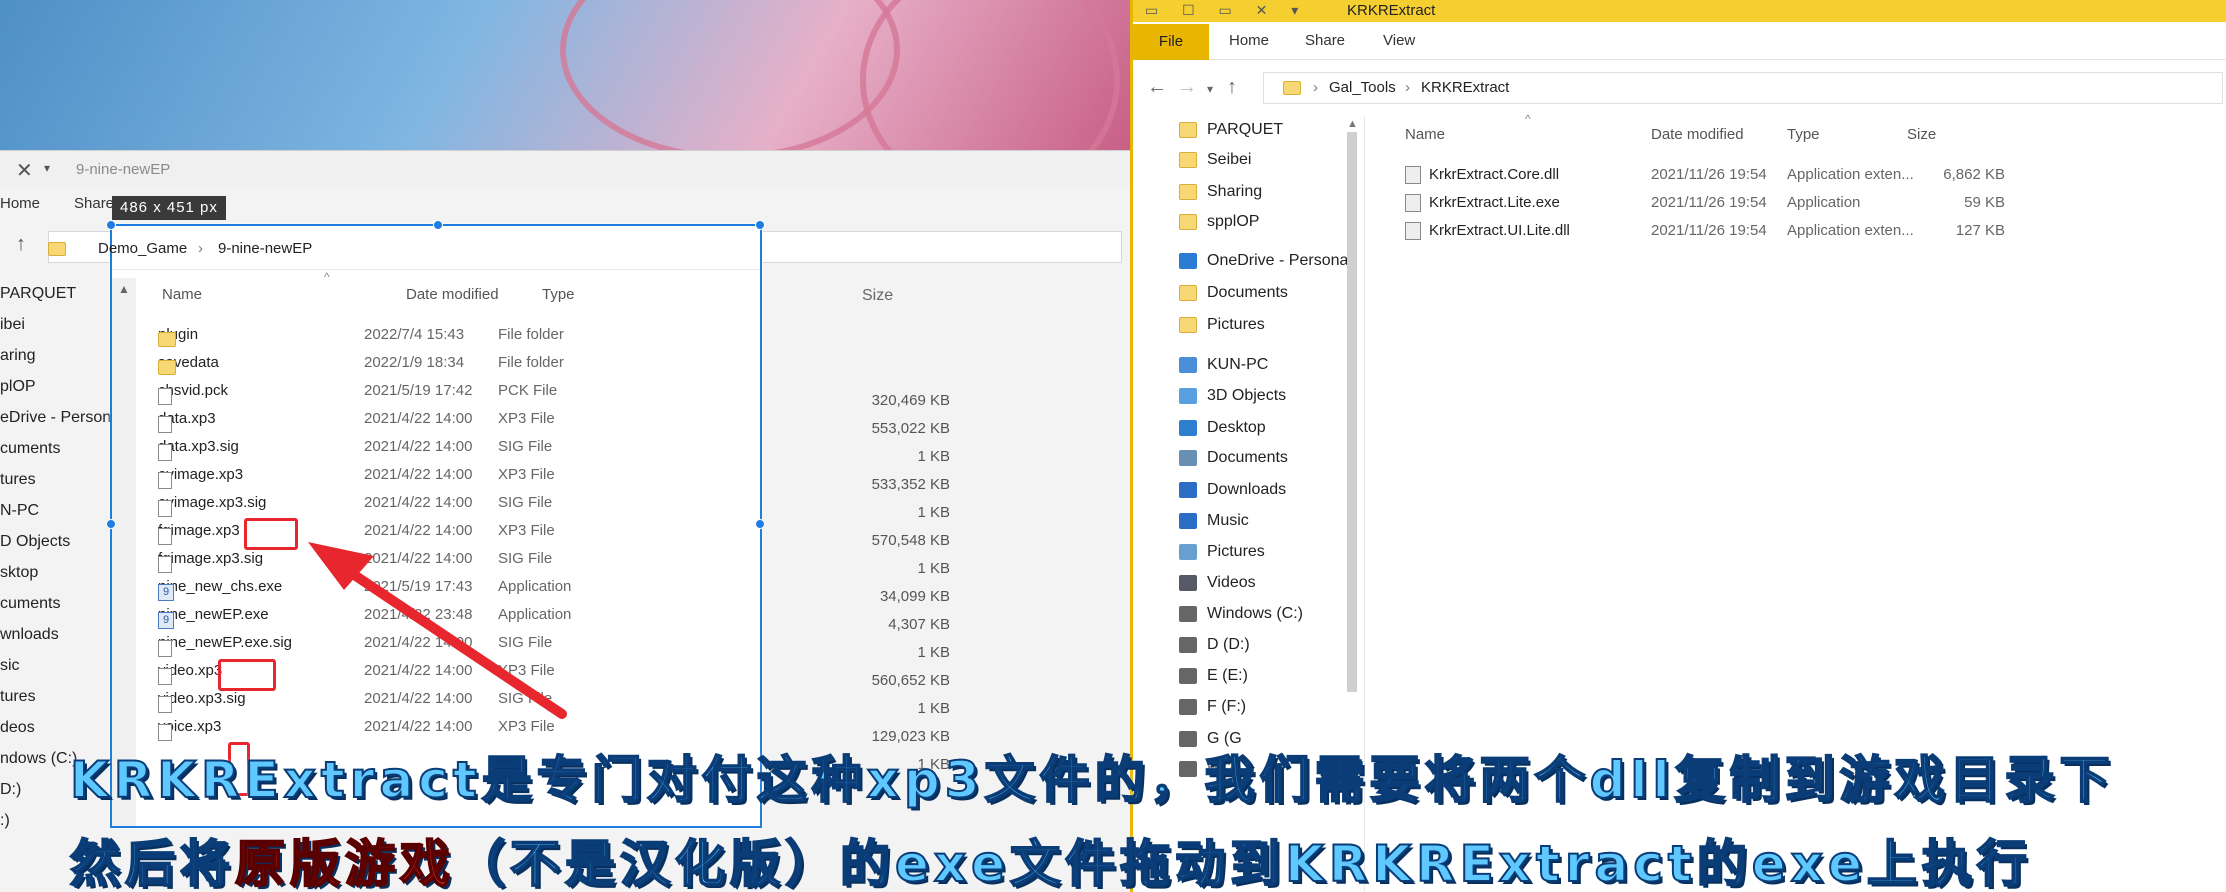 The height and width of the screenshot is (892, 2226). What do you see at coordinates (62, 418) in the screenshot?
I see `nav-item: eDrive - Personal` at bounding box center [62, 418].